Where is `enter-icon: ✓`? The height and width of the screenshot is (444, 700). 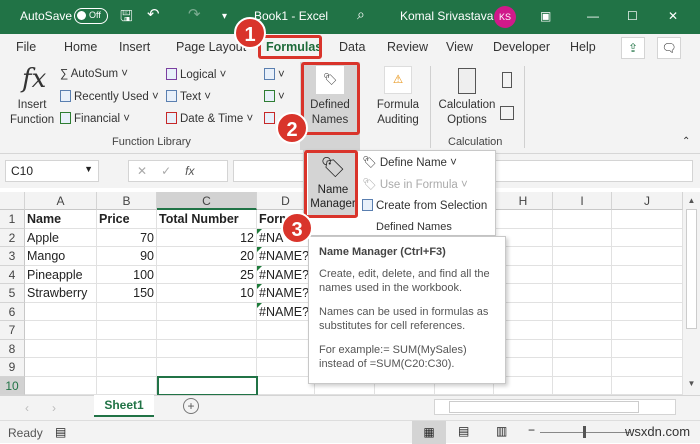 enter-icon: ✓ is located at coordinates (173, 171).